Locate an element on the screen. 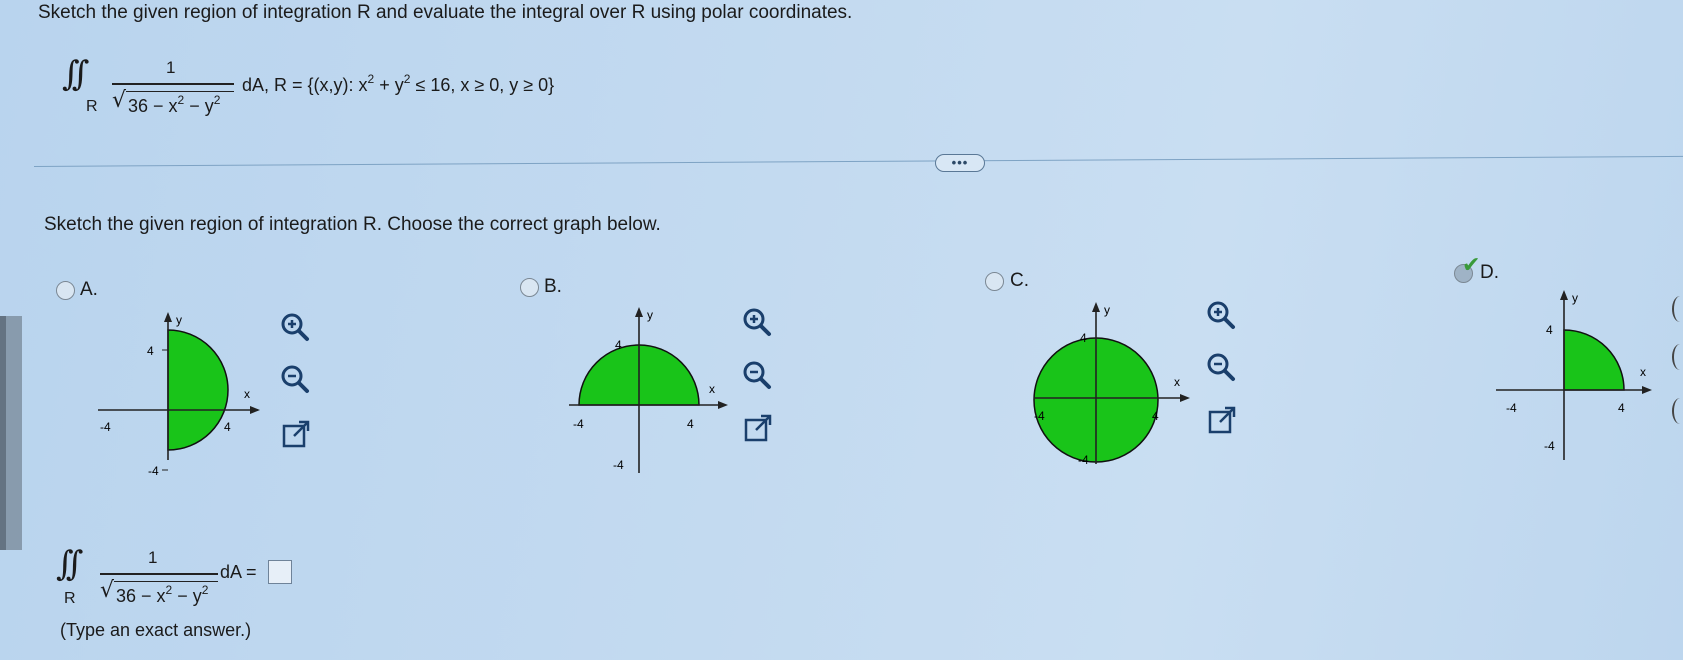 This screenshot has width=1683, height=660. graph-b-tick-label-y4: 4 is located at coordinates (618, 345).